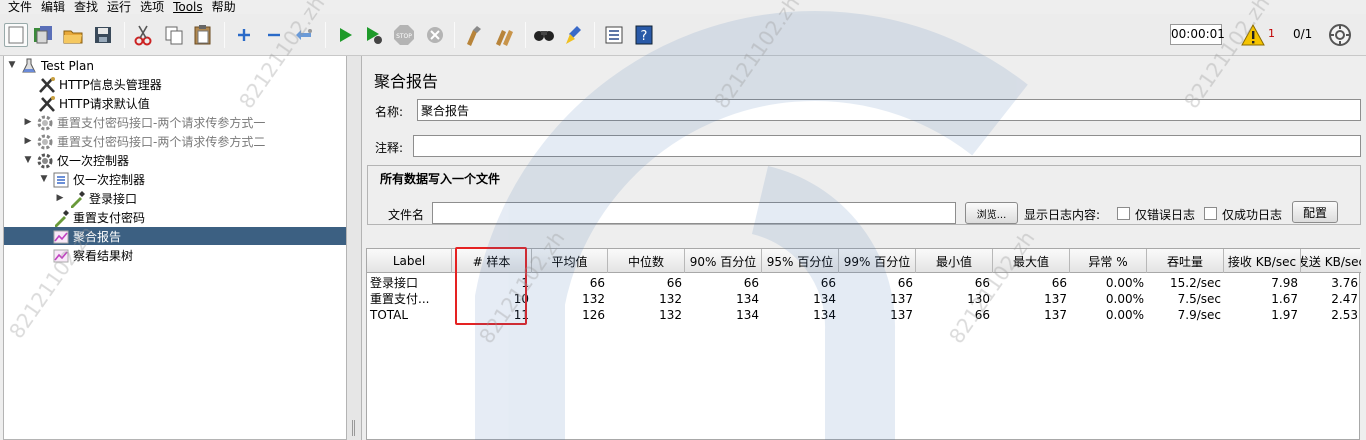  What do you see at coordinates (864, 283) in the screenshot?
I see `table-row: 登录接口 1 66 66 66 66 66 66 66 0.00% 15.2/sec 7.98 3.76` at bounding box center [864, 283].